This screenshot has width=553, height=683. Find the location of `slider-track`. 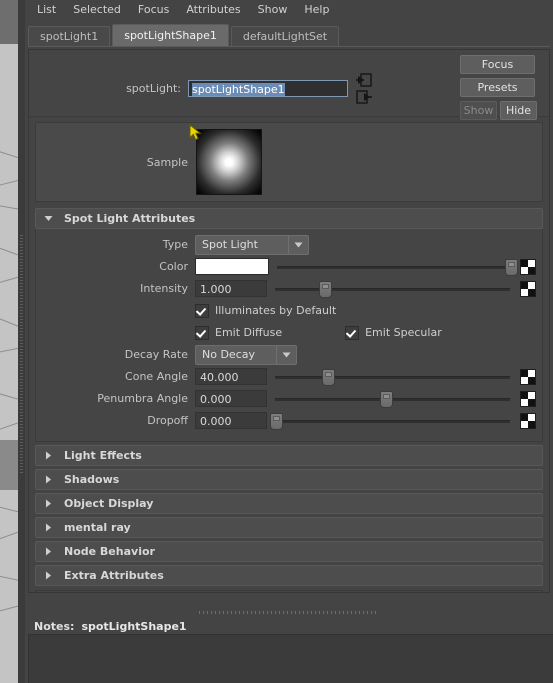

slider-track is located at coordinates (392, 377).